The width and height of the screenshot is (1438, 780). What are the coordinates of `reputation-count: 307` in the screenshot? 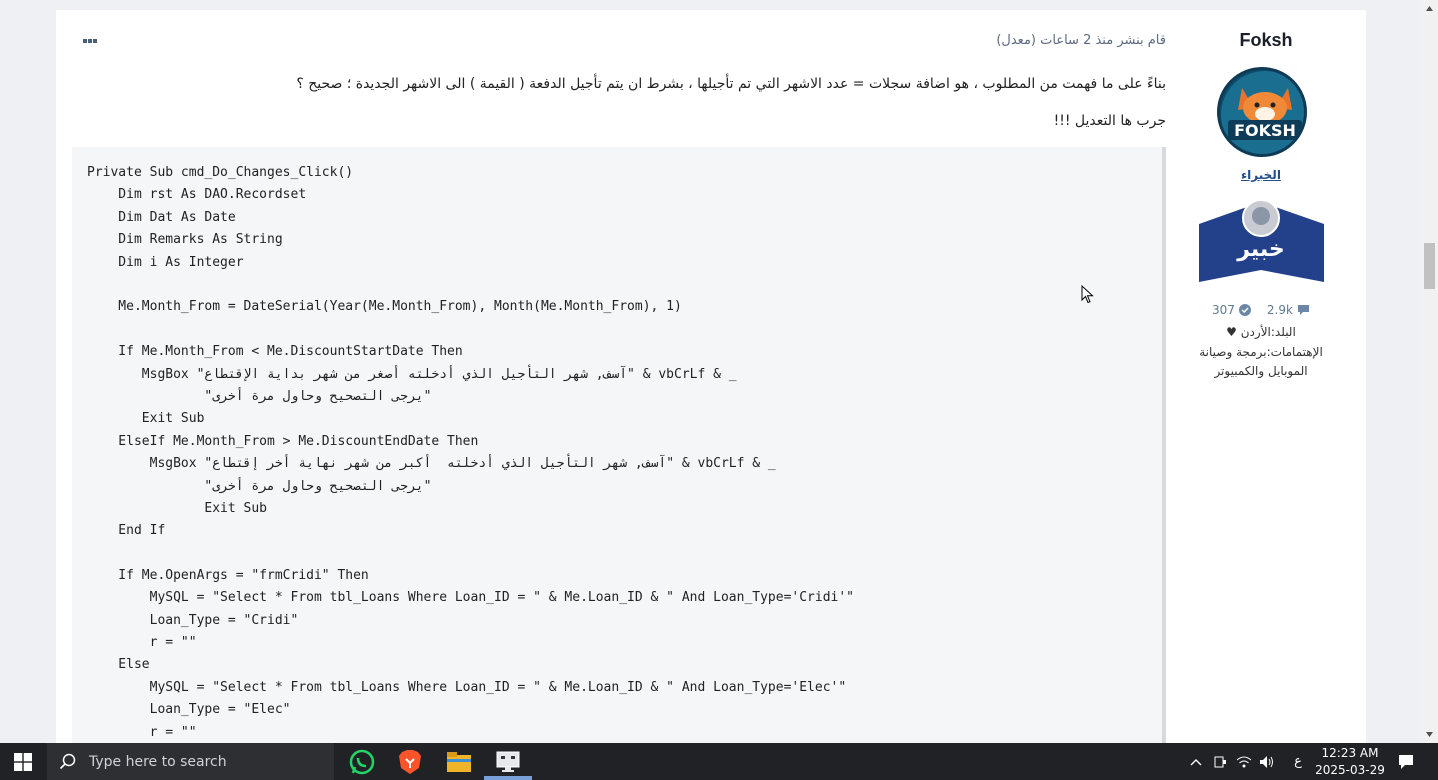 It's located at (1223, 310).